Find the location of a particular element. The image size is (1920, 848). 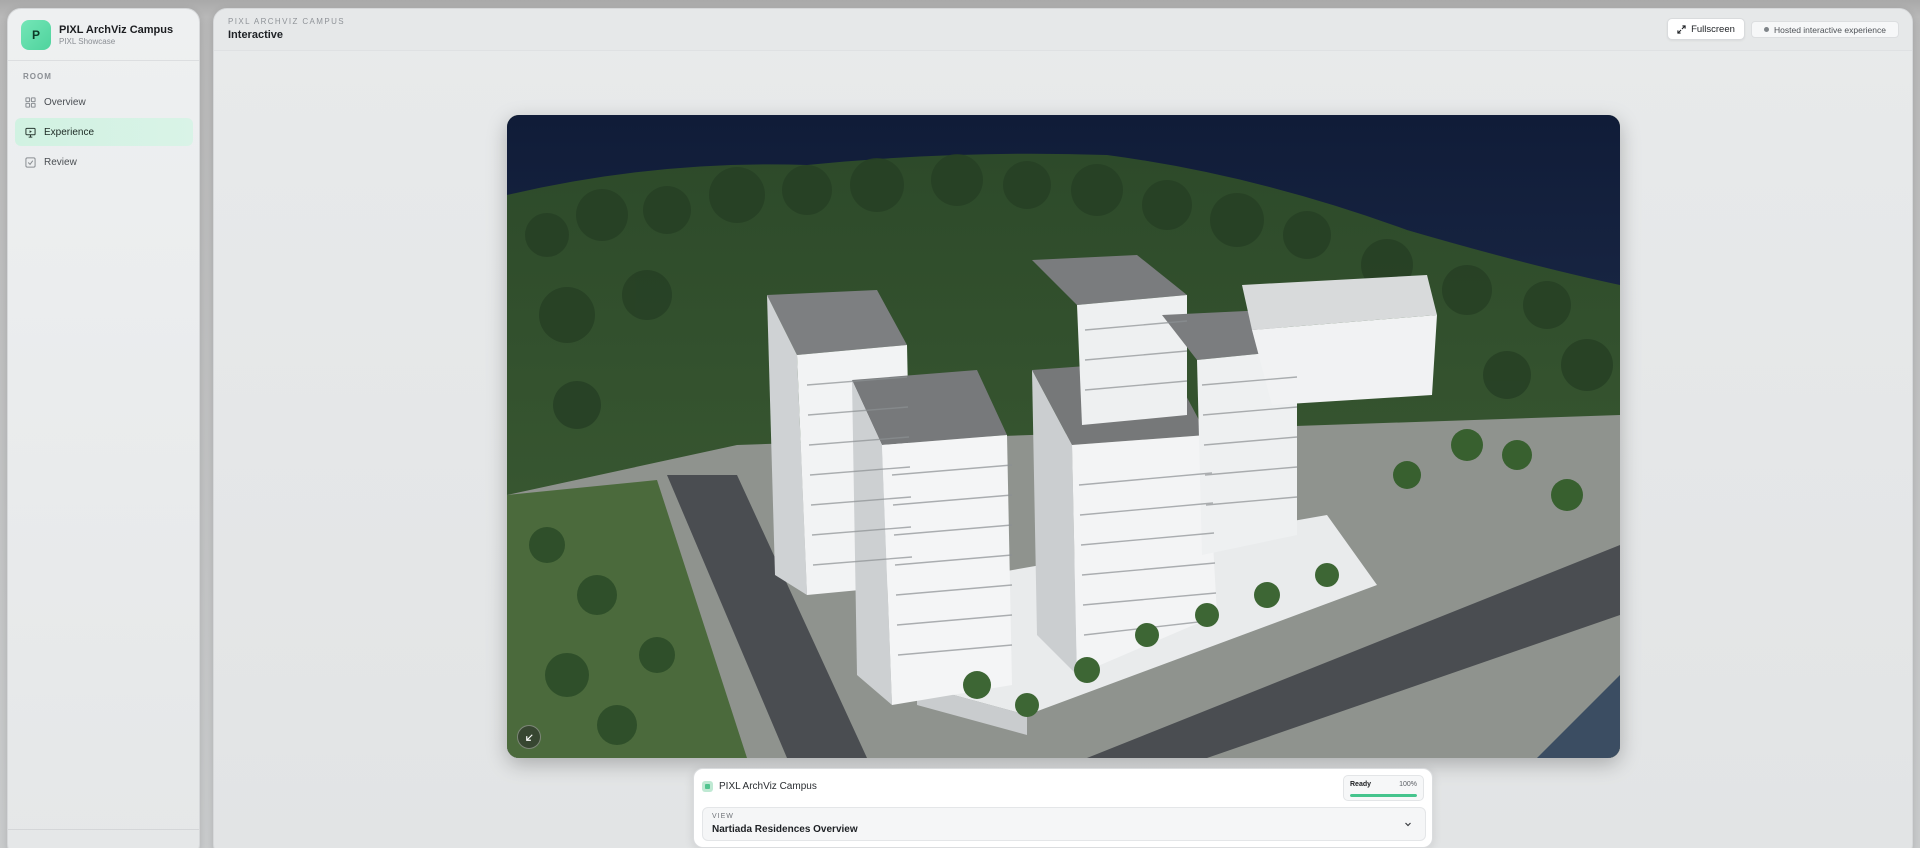

app-name: PIXL ArchViz Campus is located at coordinates (768, 786).